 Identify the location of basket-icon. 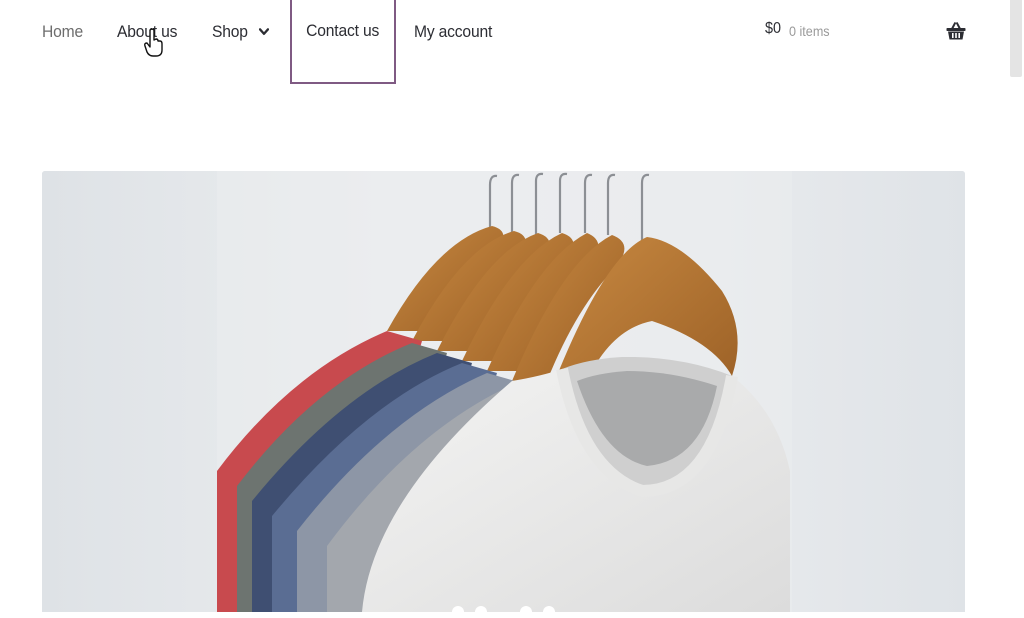
(956, 31).